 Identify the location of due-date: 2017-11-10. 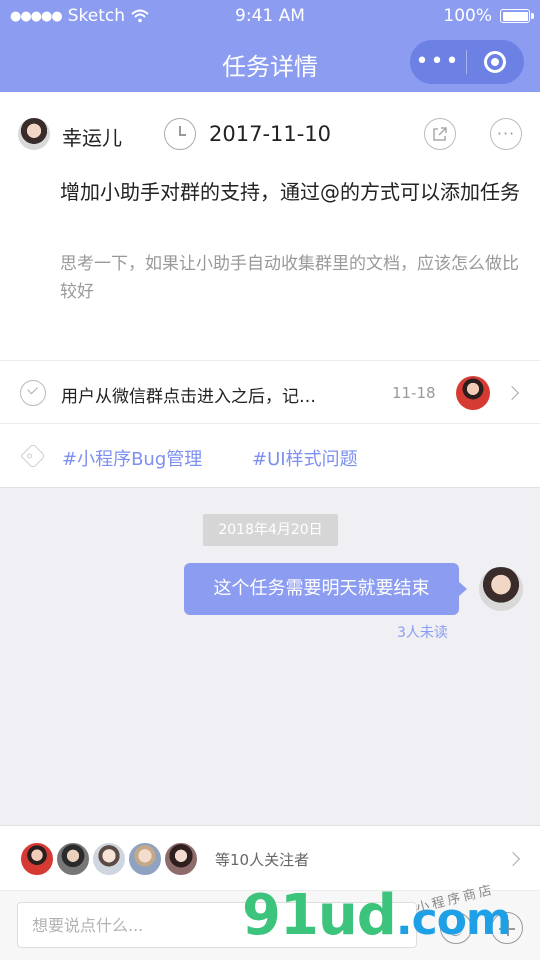
(270, 134).